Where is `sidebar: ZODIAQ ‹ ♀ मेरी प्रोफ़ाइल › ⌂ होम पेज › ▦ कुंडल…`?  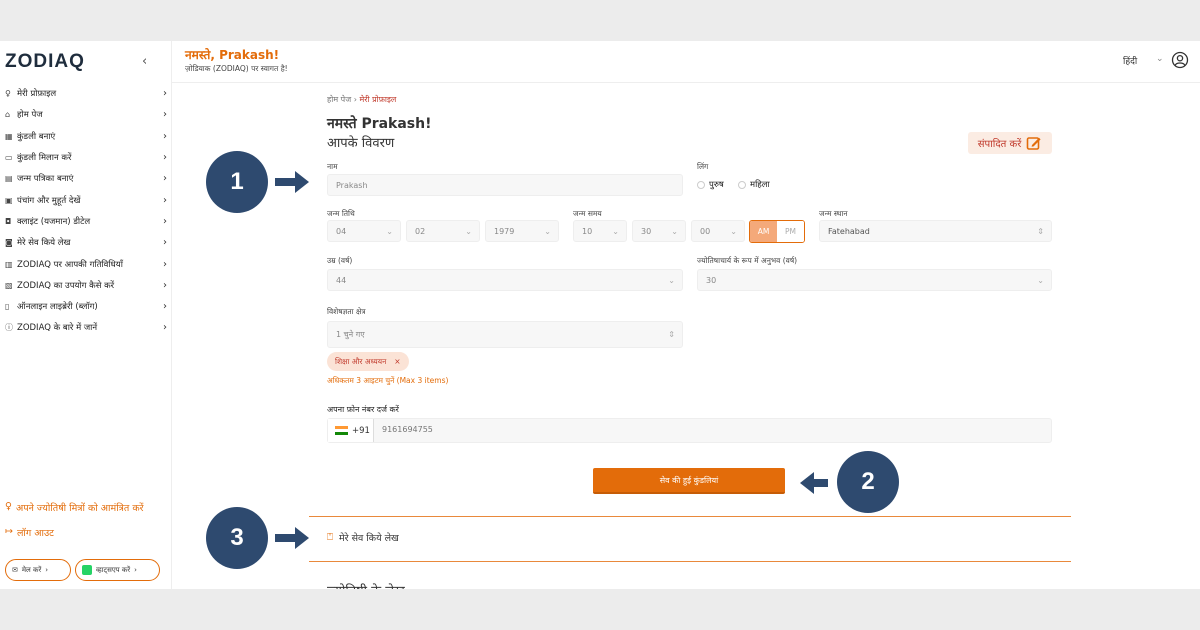 sidebar: ZODIAQ ‹ ♀ मेरी प्रोफ़ाइल › ⌂ होम पेज › ▦ कुंडल… is located at coordinates (86, 315).